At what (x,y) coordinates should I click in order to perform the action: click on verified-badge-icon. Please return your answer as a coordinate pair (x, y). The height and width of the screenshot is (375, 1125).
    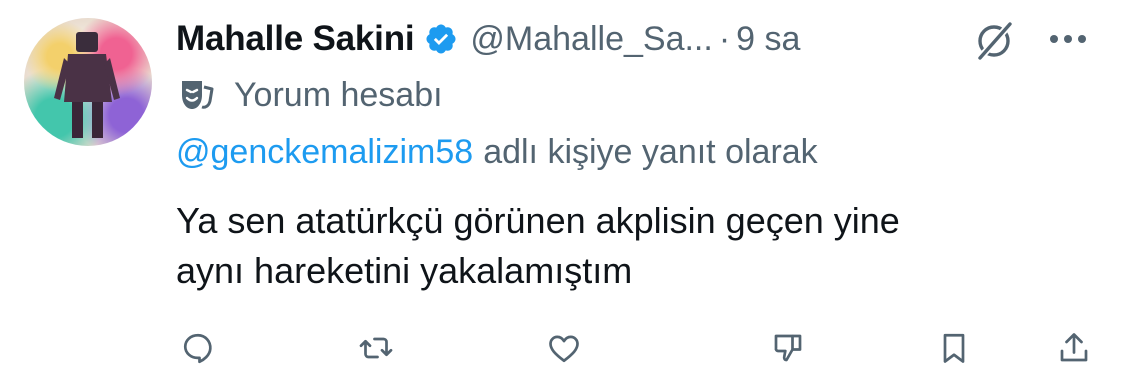
    Looking at the image, I should click on (441, 39).